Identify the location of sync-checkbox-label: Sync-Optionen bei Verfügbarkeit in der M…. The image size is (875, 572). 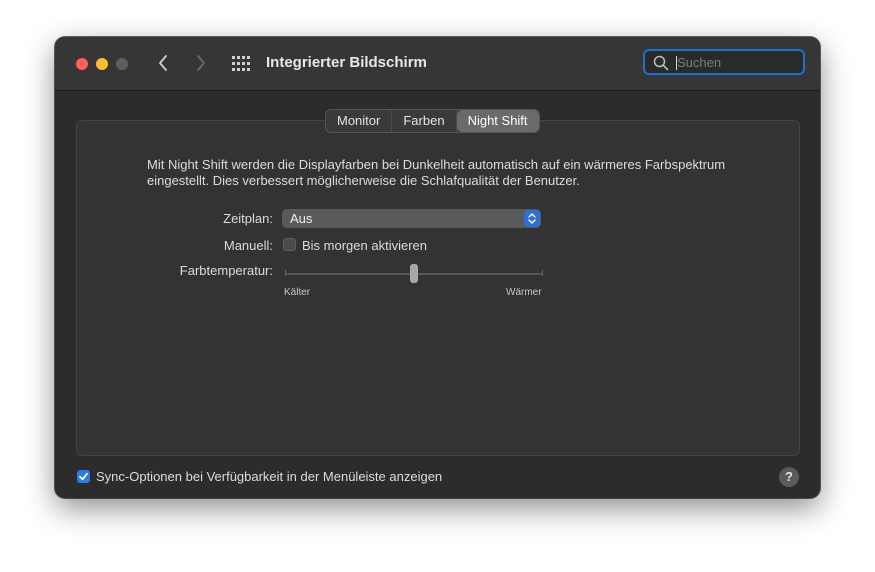
(269, 476).